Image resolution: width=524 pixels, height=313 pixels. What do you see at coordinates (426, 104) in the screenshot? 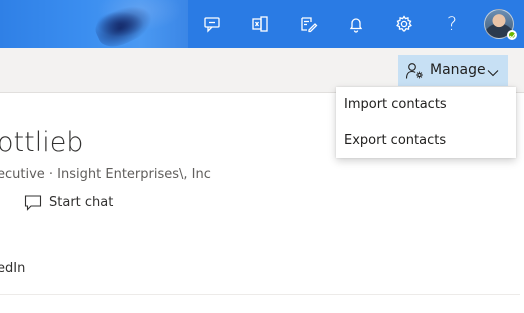
I see `menu-item-import-contacts: Import contacts` at bounding box center [426, 104].